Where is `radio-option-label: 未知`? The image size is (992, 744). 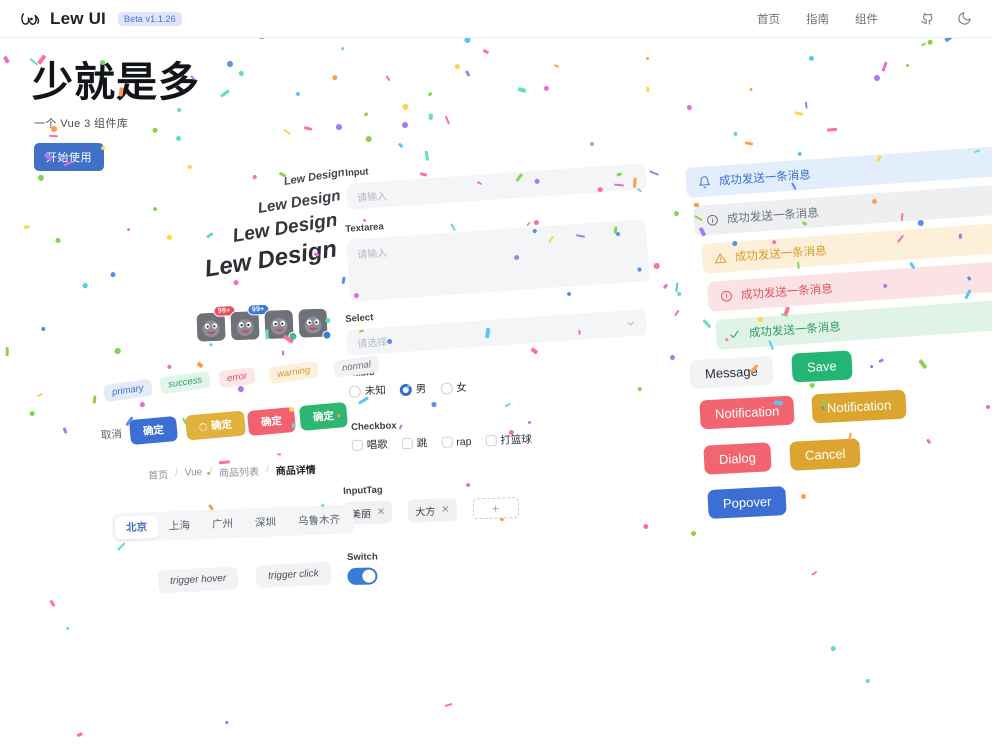 radio-option-label: 未知 is located at coordinates (375, 391).